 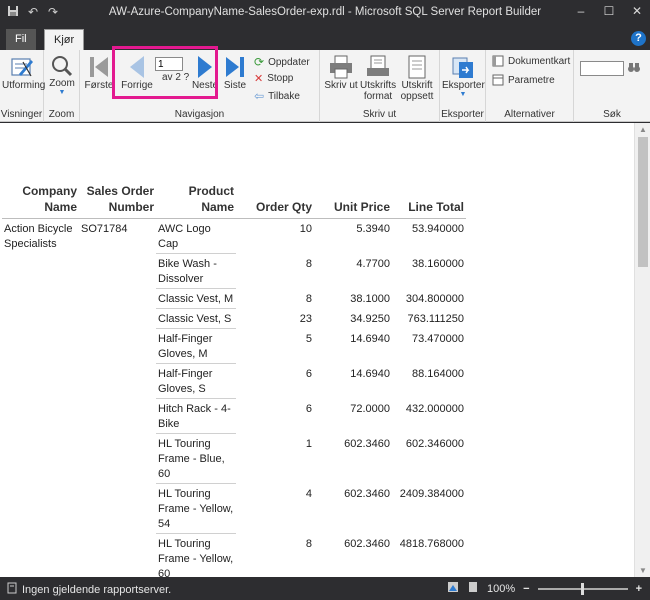 I want to click on tab-run: Kjør, so click(x=64, y=39).